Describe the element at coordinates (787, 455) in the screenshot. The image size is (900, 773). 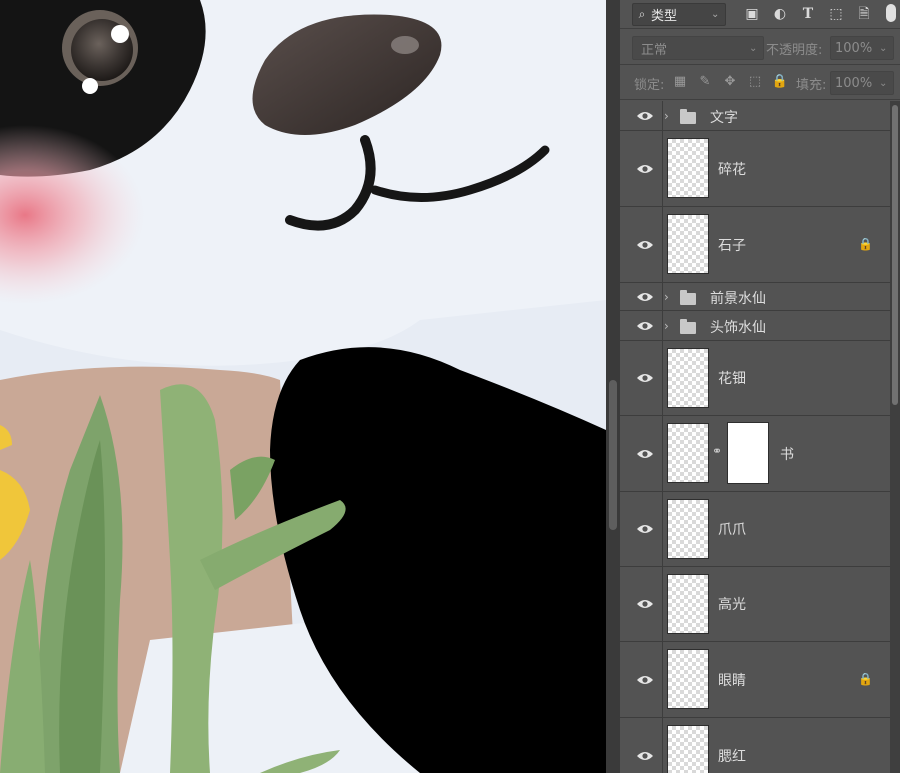
I see `layer-name: 书` at that location.